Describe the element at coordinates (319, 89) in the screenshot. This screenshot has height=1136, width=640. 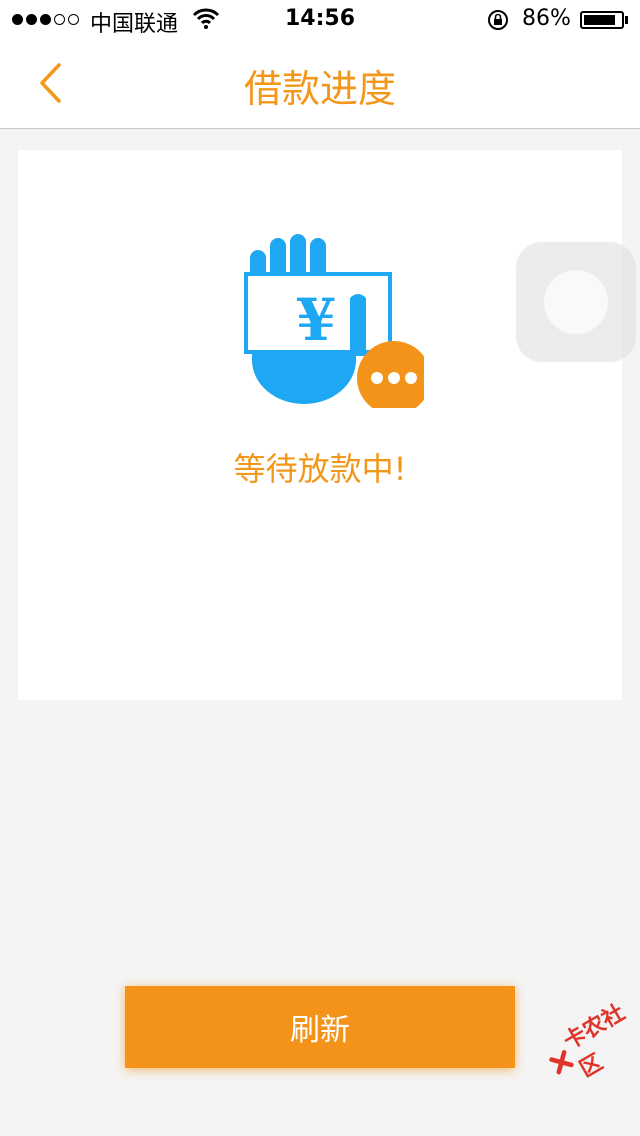
I see `page-title: 借款进度` at that location.